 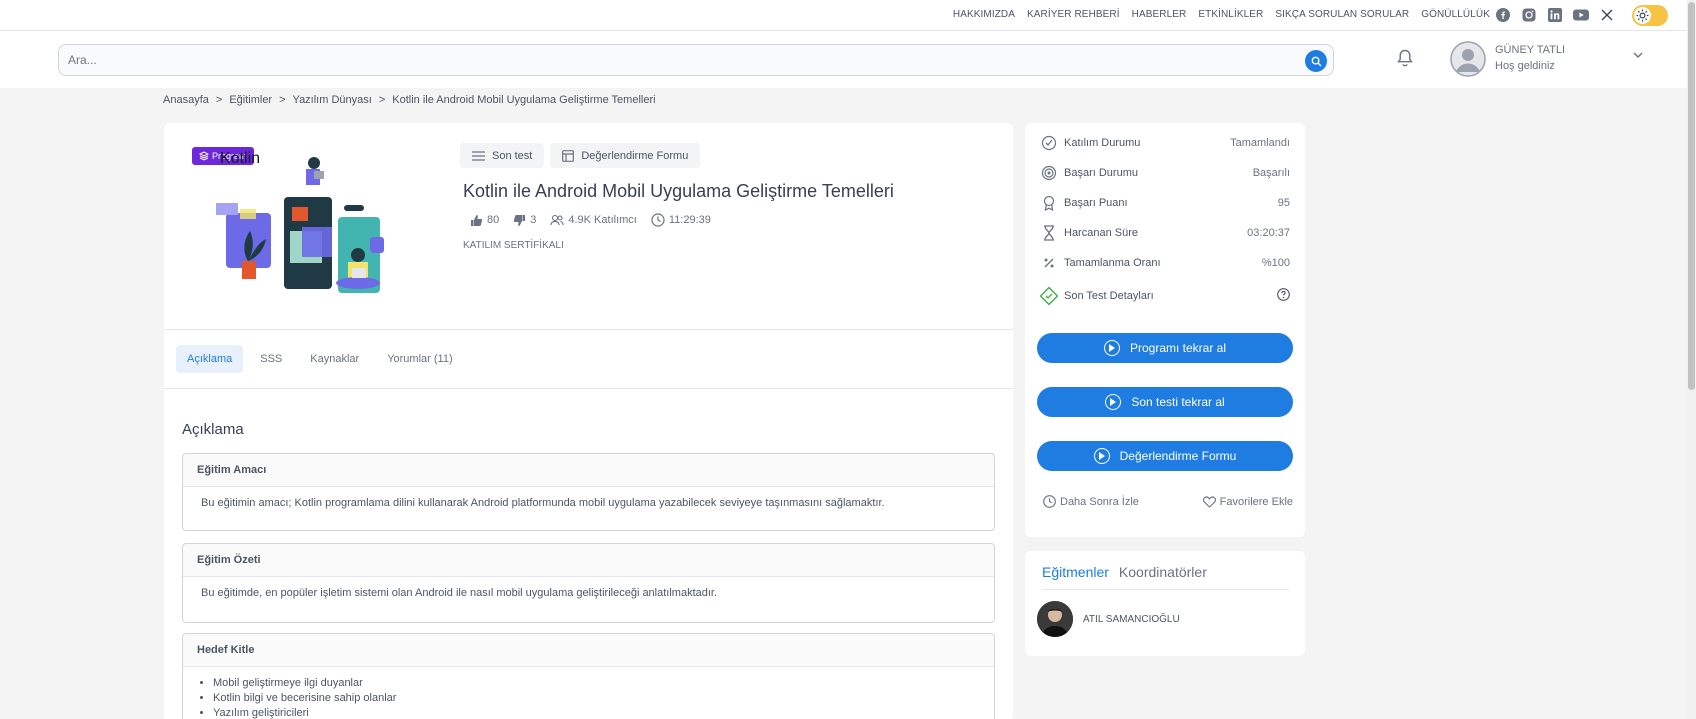 I want to click on status-value: 03:20:37, so click(x=1268, y=233).